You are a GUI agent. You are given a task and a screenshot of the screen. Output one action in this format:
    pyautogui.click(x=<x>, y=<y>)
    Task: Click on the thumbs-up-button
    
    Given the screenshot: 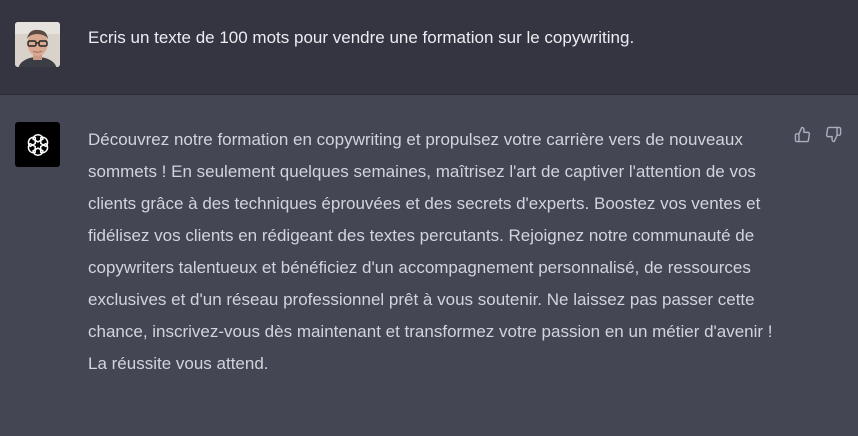 What is the action you would take?
    pyautogui.click(x=802, y=134)
    